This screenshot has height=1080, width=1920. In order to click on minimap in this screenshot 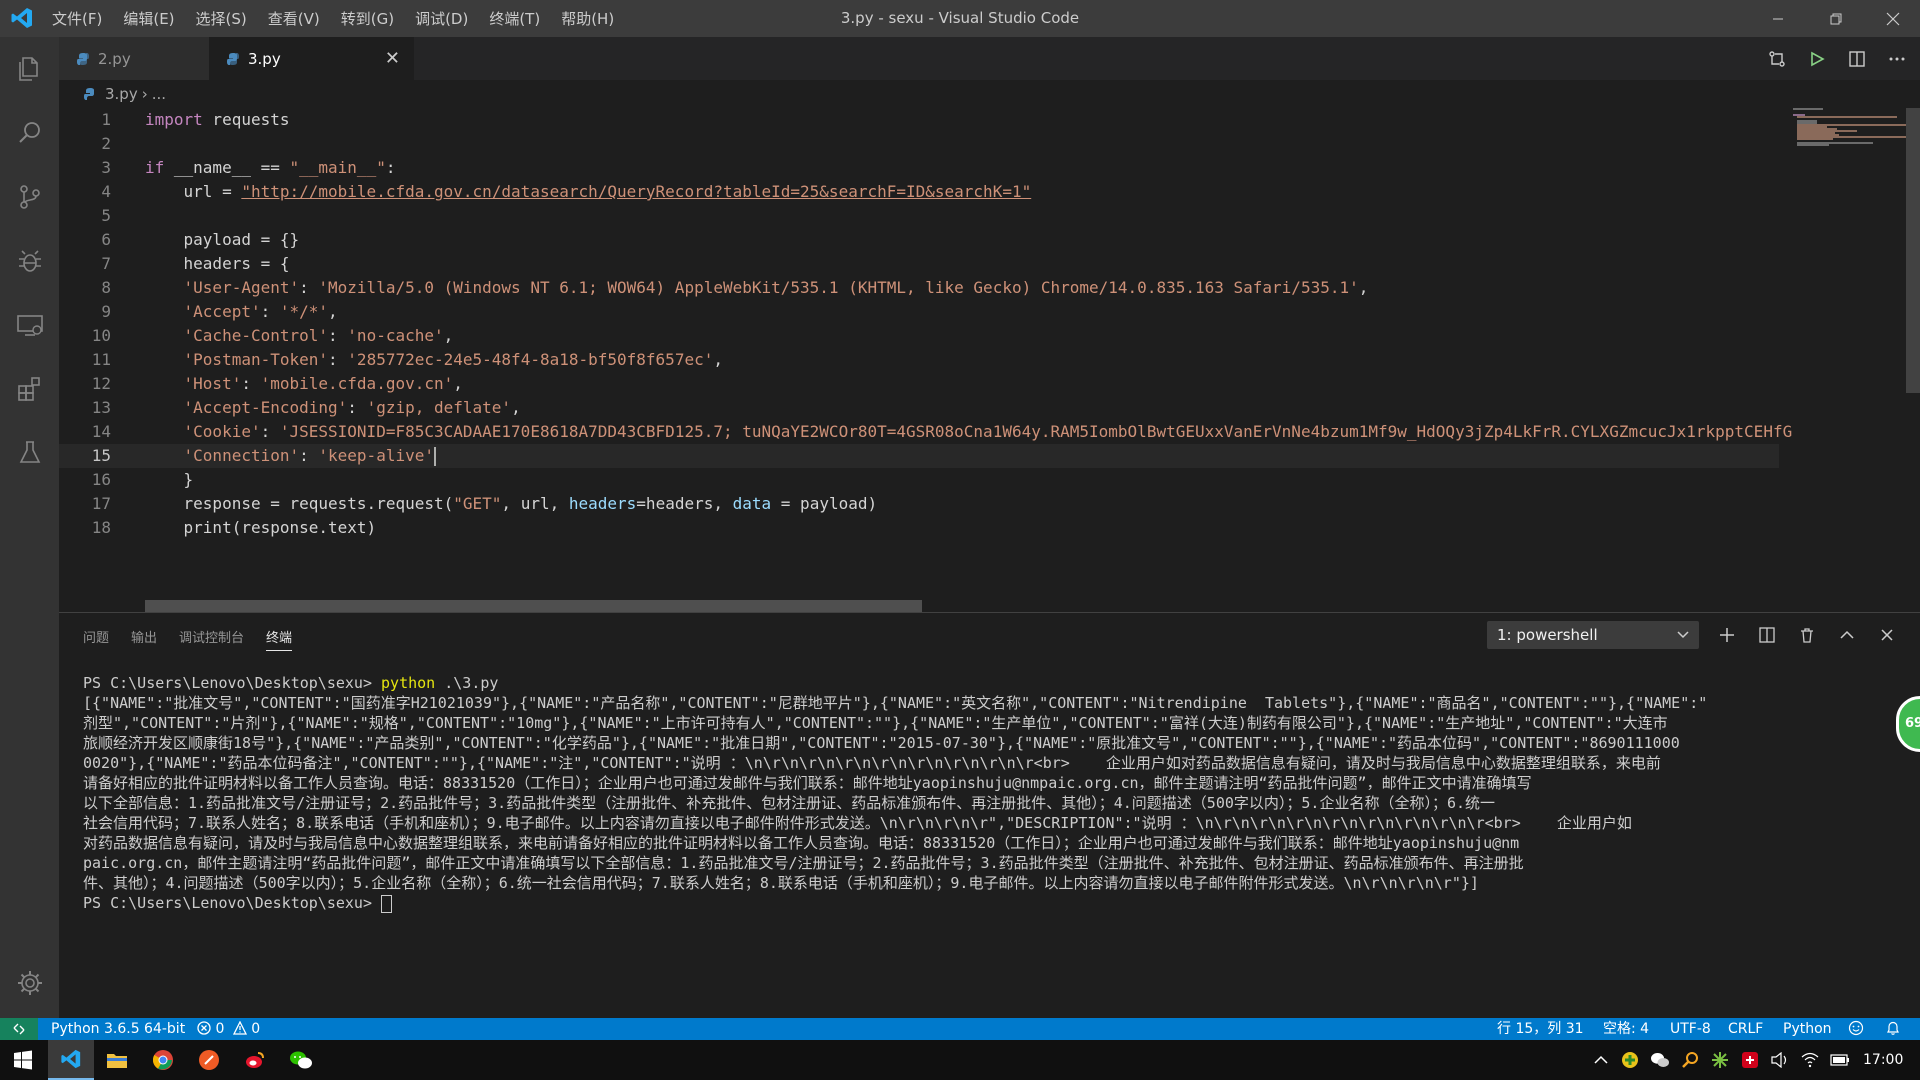, I will do `click(1851, 358)`.